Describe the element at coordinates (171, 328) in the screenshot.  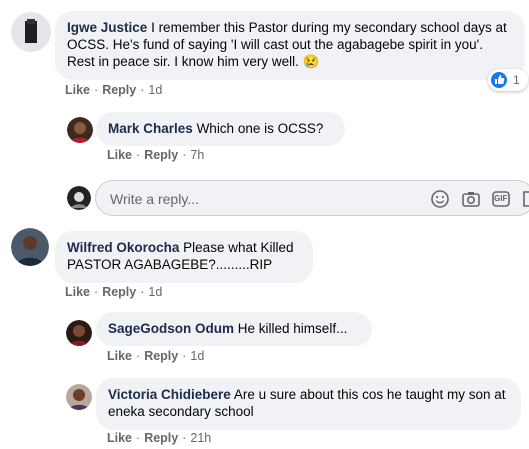
I see `comment-author: SageGodson Odum` at that location.